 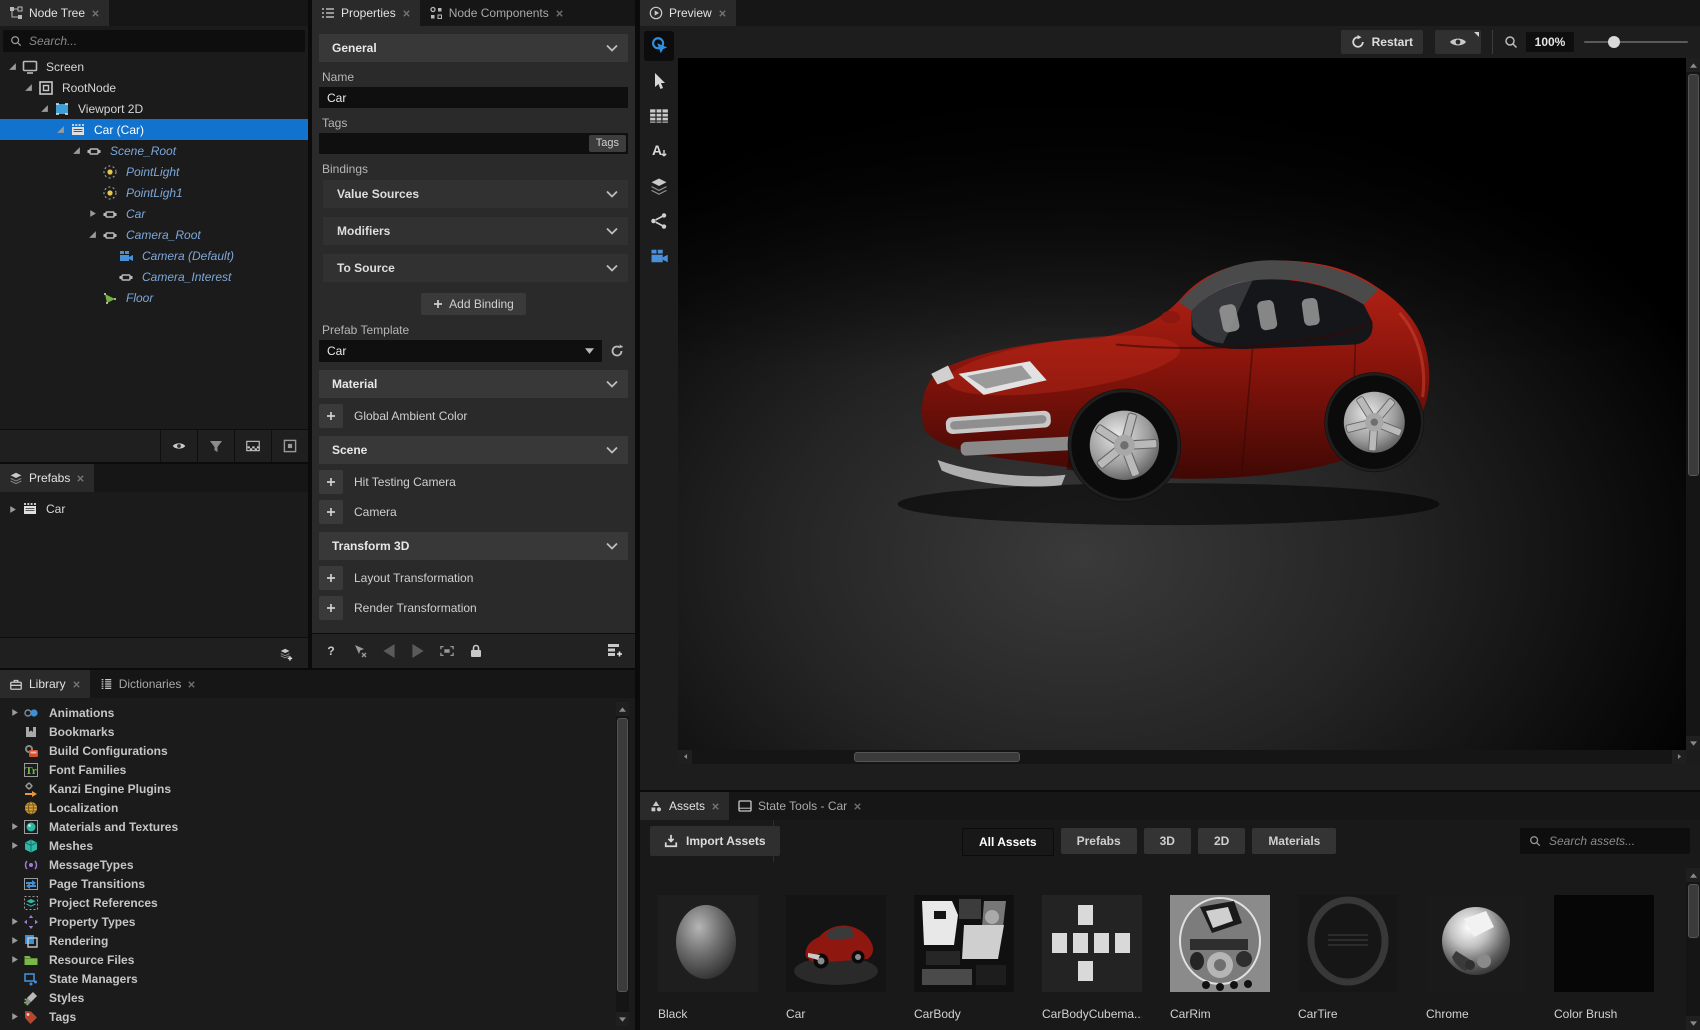 What do you see at coordinates (473, 546) in the screenshot?
I see `section-header-transform-3d: Transform 3D` at bounding box center [473, 546].